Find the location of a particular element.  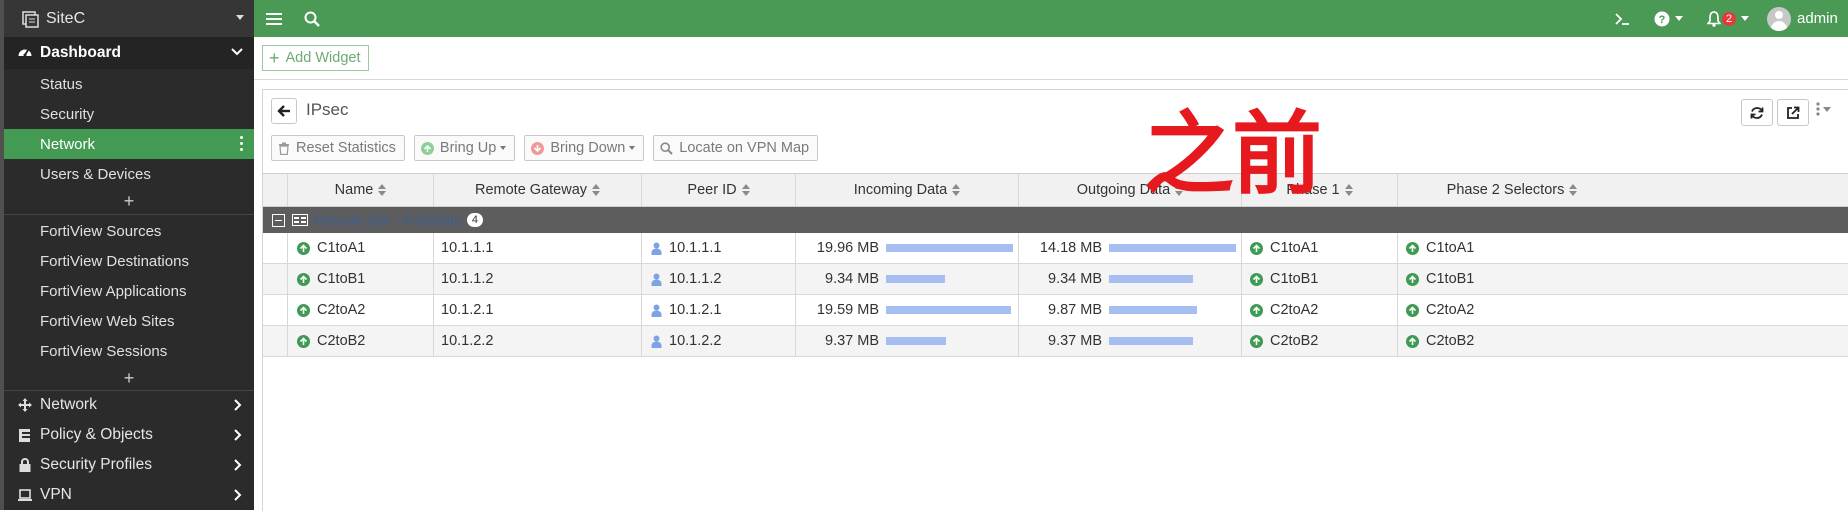

plus-icon: + is located at coordinates (274, 58).